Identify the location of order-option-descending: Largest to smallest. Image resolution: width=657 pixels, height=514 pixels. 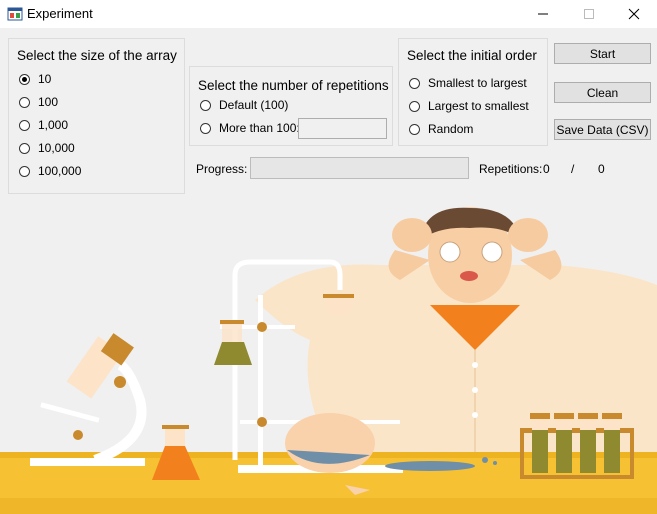
(469, 106).